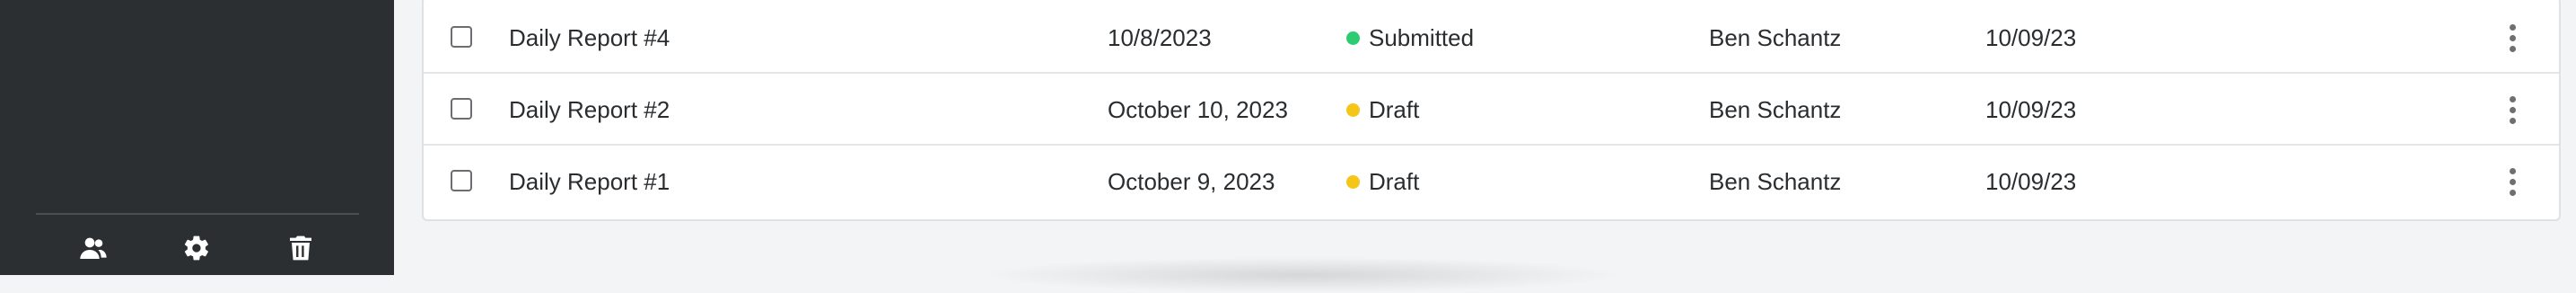  Describe the element at coordinates (589, 182) in the screenshot. I see `report-title: Daily Report #1` at that location.